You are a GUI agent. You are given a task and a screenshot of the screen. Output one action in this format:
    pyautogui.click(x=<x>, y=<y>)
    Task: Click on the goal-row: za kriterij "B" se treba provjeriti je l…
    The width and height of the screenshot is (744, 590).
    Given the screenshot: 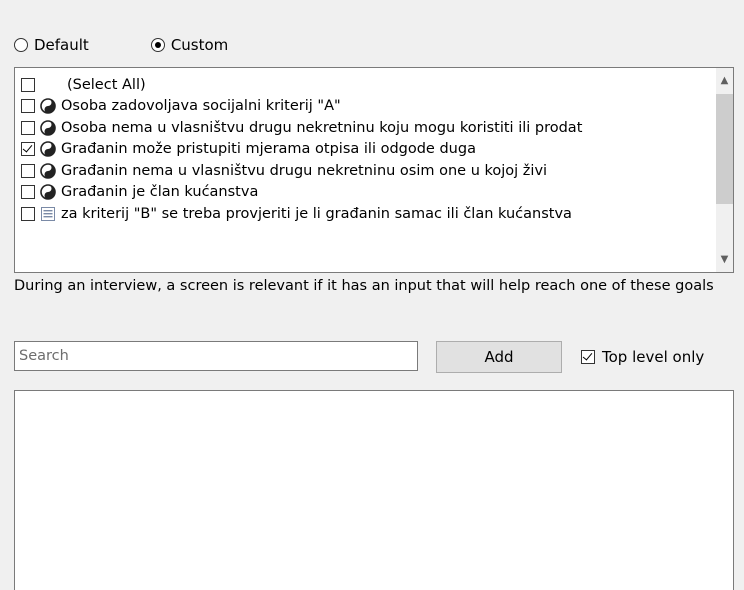 What is the action you would take?
    pyautogui.click(x=367, y=214)
    